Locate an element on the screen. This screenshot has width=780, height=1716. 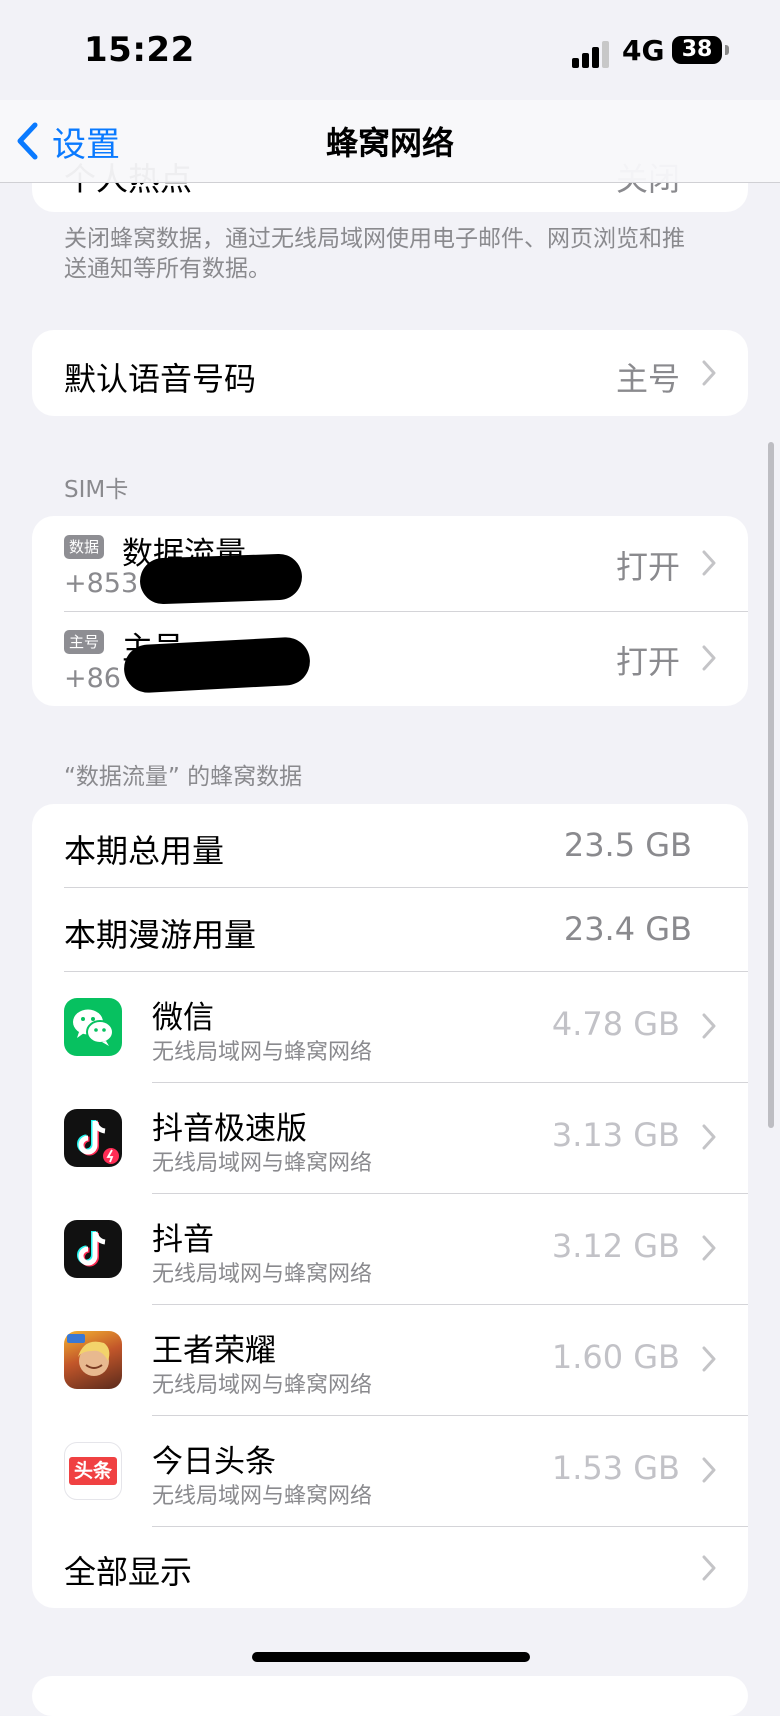
network-type: 4G is located at coordinates (643, 50).